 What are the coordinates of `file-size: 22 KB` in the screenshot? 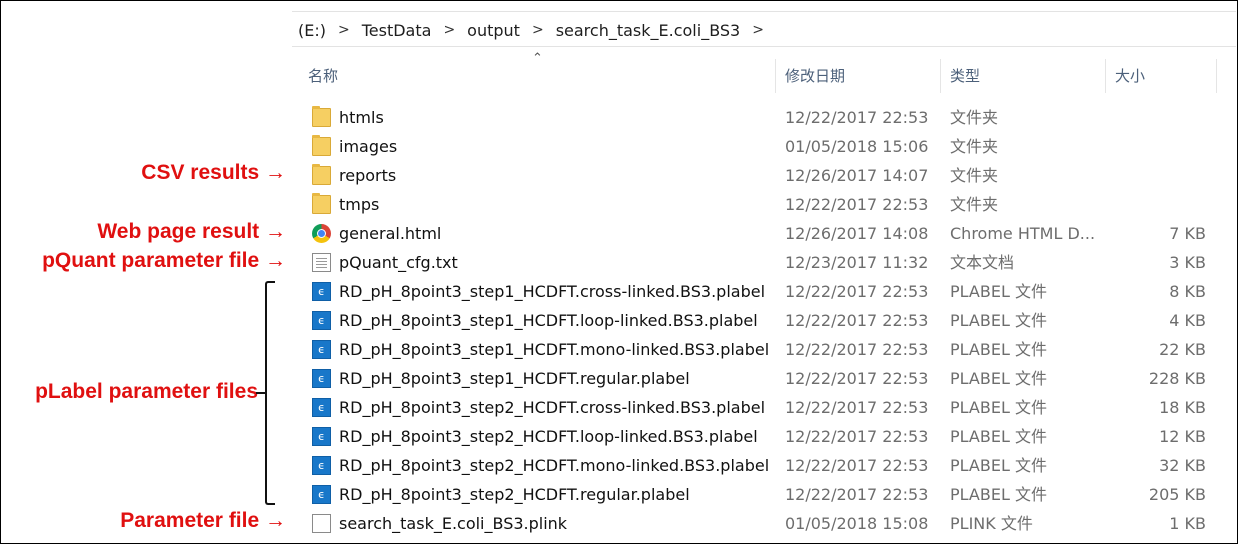 It's located at (1182, 349).